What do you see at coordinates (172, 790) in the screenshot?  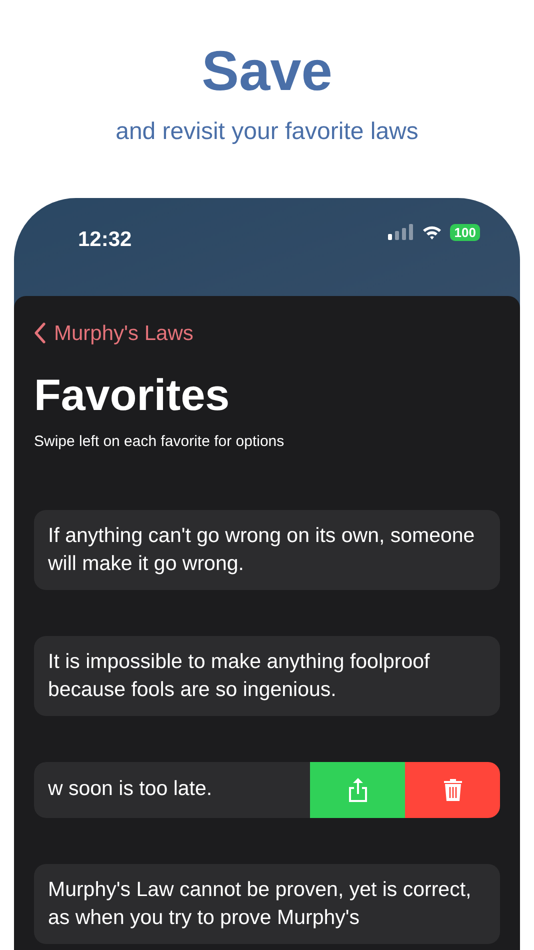 I see `favorite-card: w soon is too late.` at bounding box center [172, 790].